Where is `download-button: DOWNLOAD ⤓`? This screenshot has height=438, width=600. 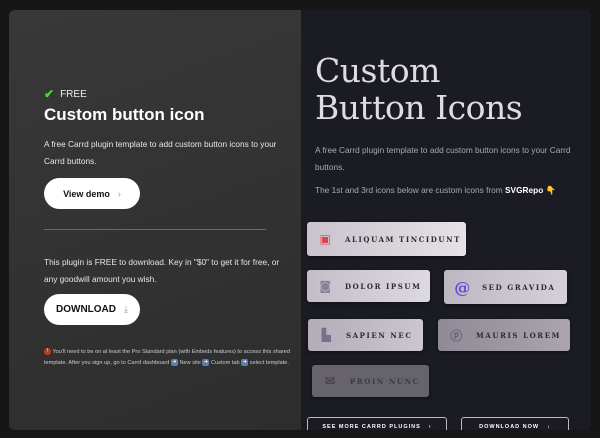
download-button: DOWNLOAD ⤓ is located at coordinates (92, 309).